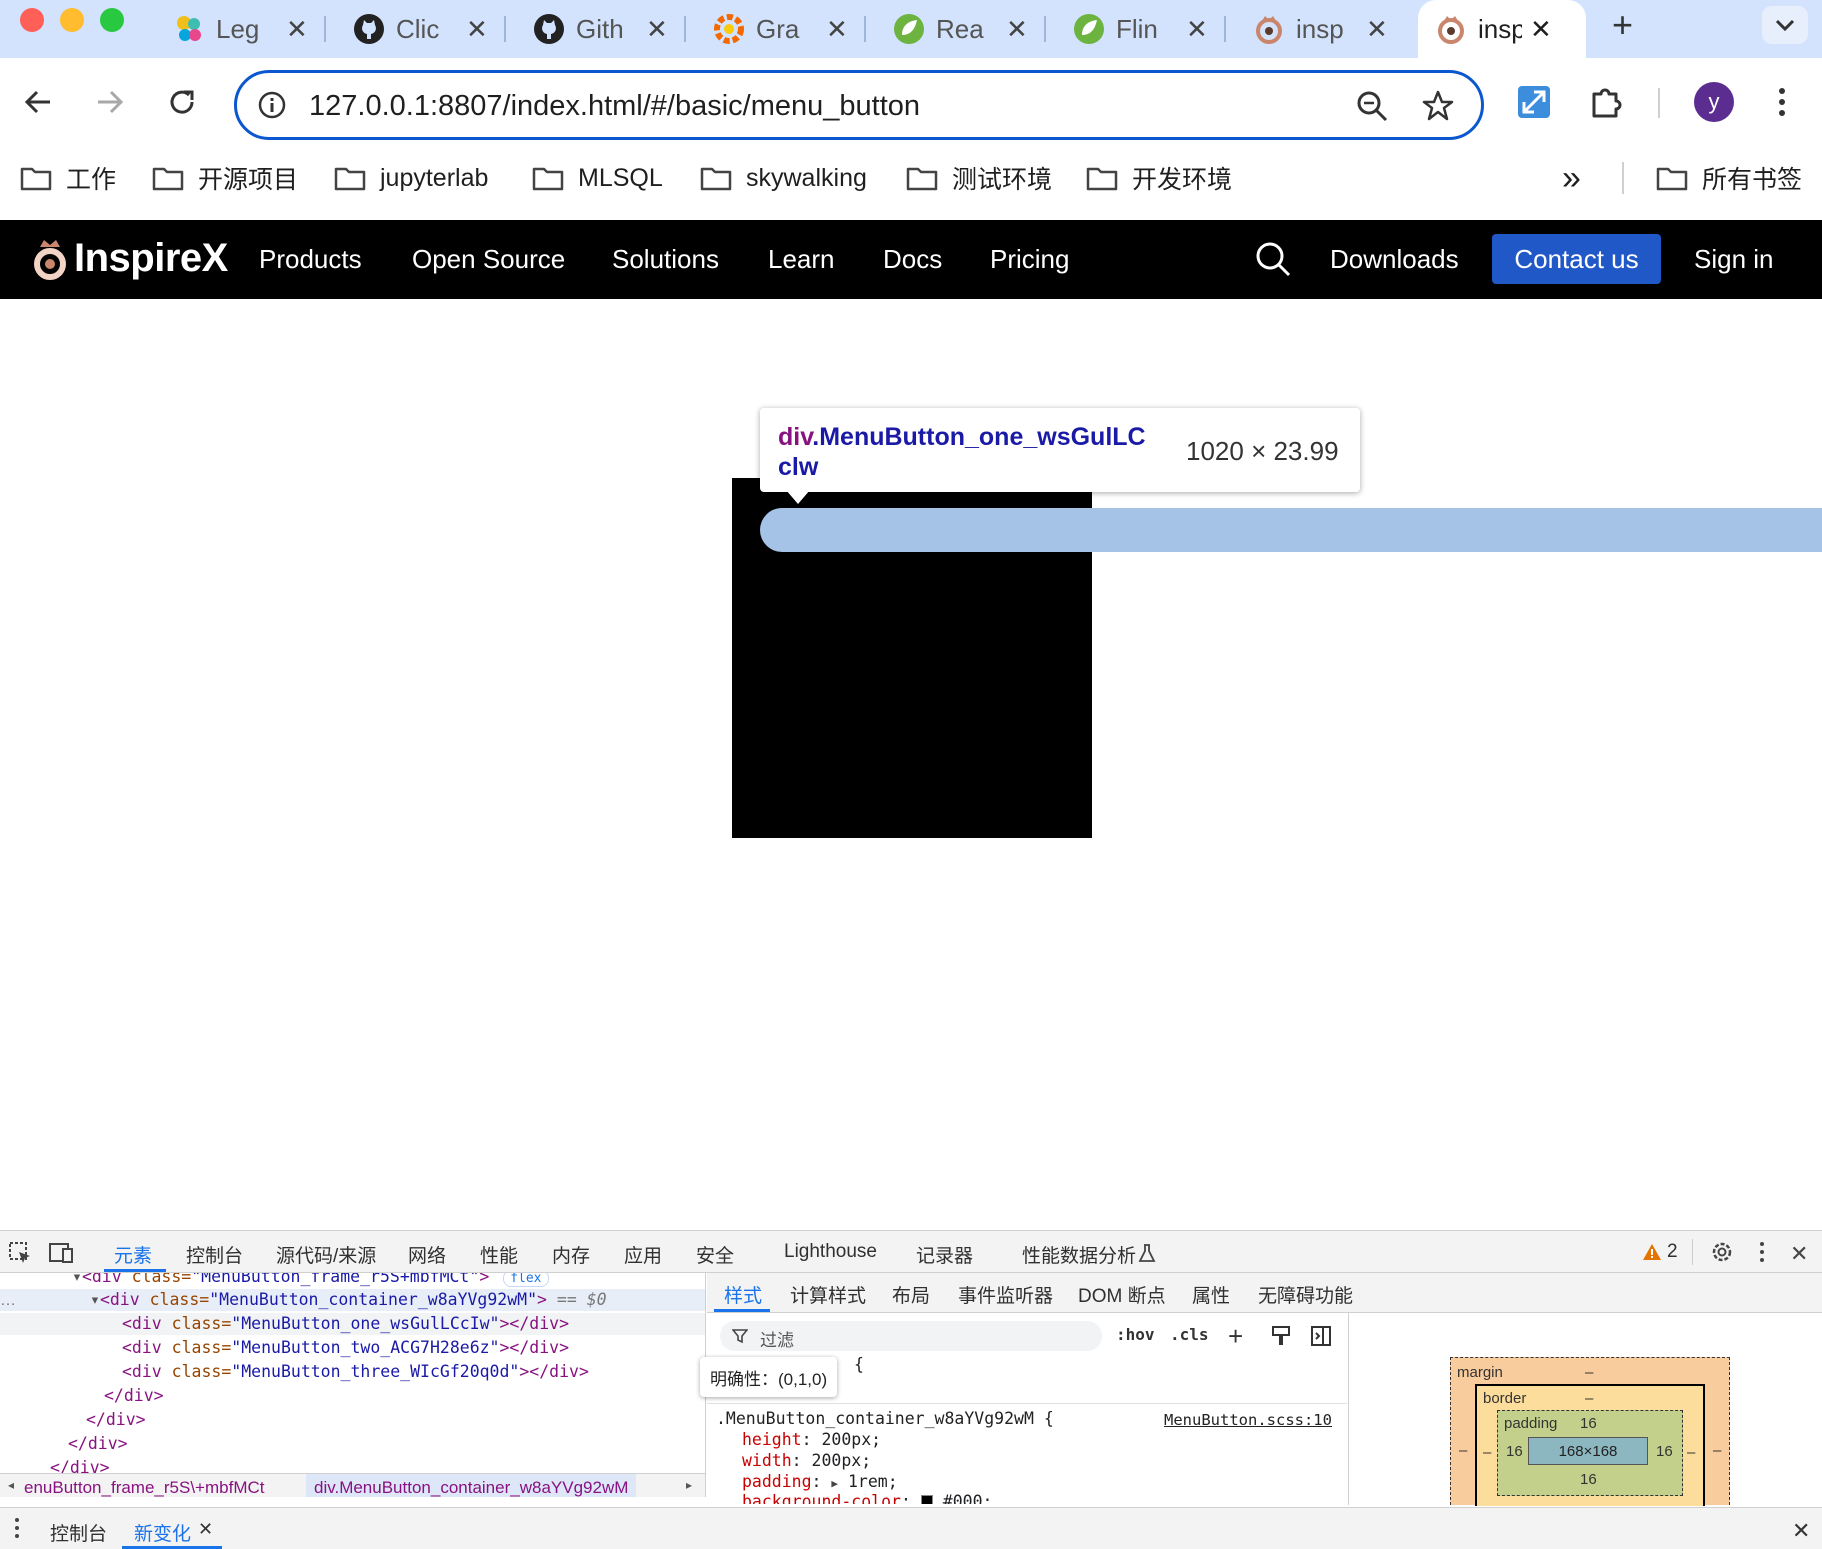 The height and width of the screenshot is (1549, 1822). I want to click on nav-docs: Docs, so click(912, 259).